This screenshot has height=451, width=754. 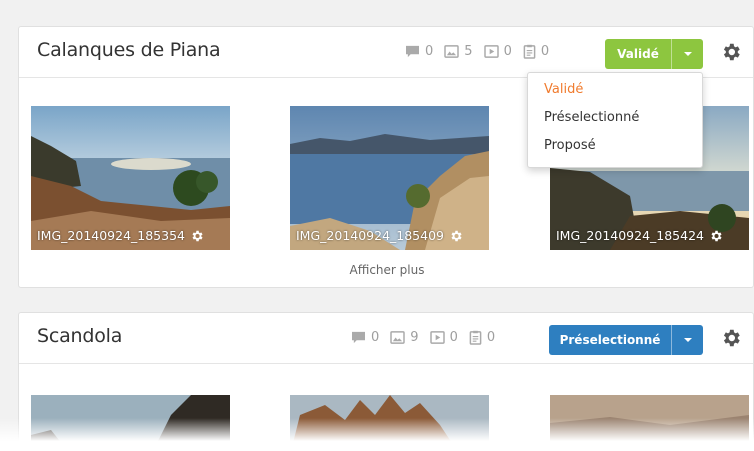 What do you see at coordinates (638, 54) in the screenshot?
I see `status-button: Validé` at bounding box center [638, 54].